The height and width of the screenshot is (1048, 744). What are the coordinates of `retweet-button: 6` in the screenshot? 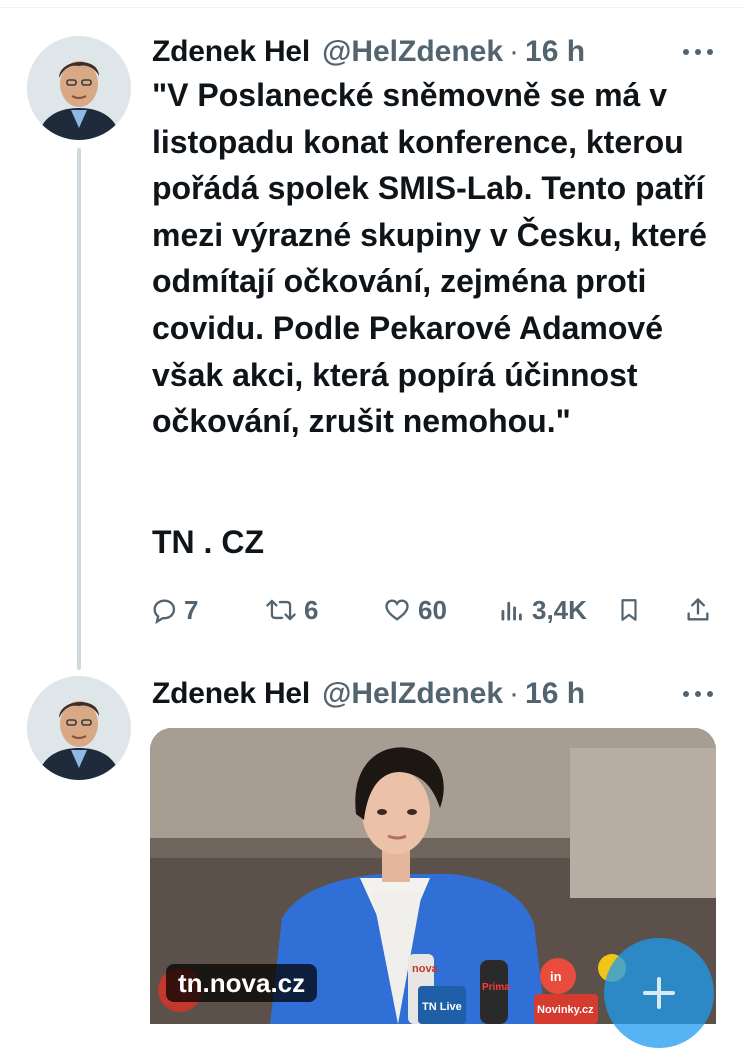 It's located at (291, 610).